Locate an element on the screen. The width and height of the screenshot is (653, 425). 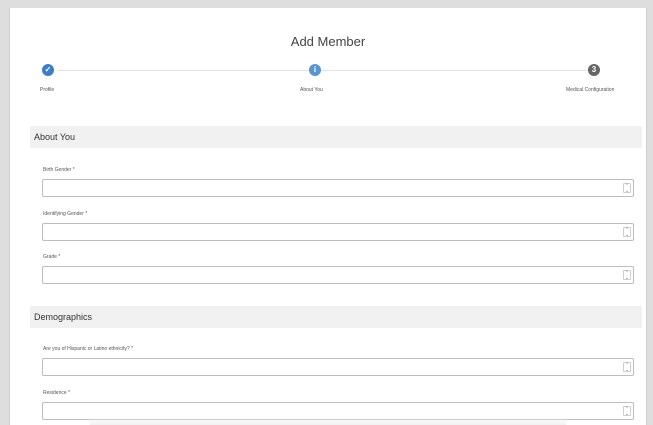
step-profile-check-icon: ✓ is located at coordinates (48, 70).